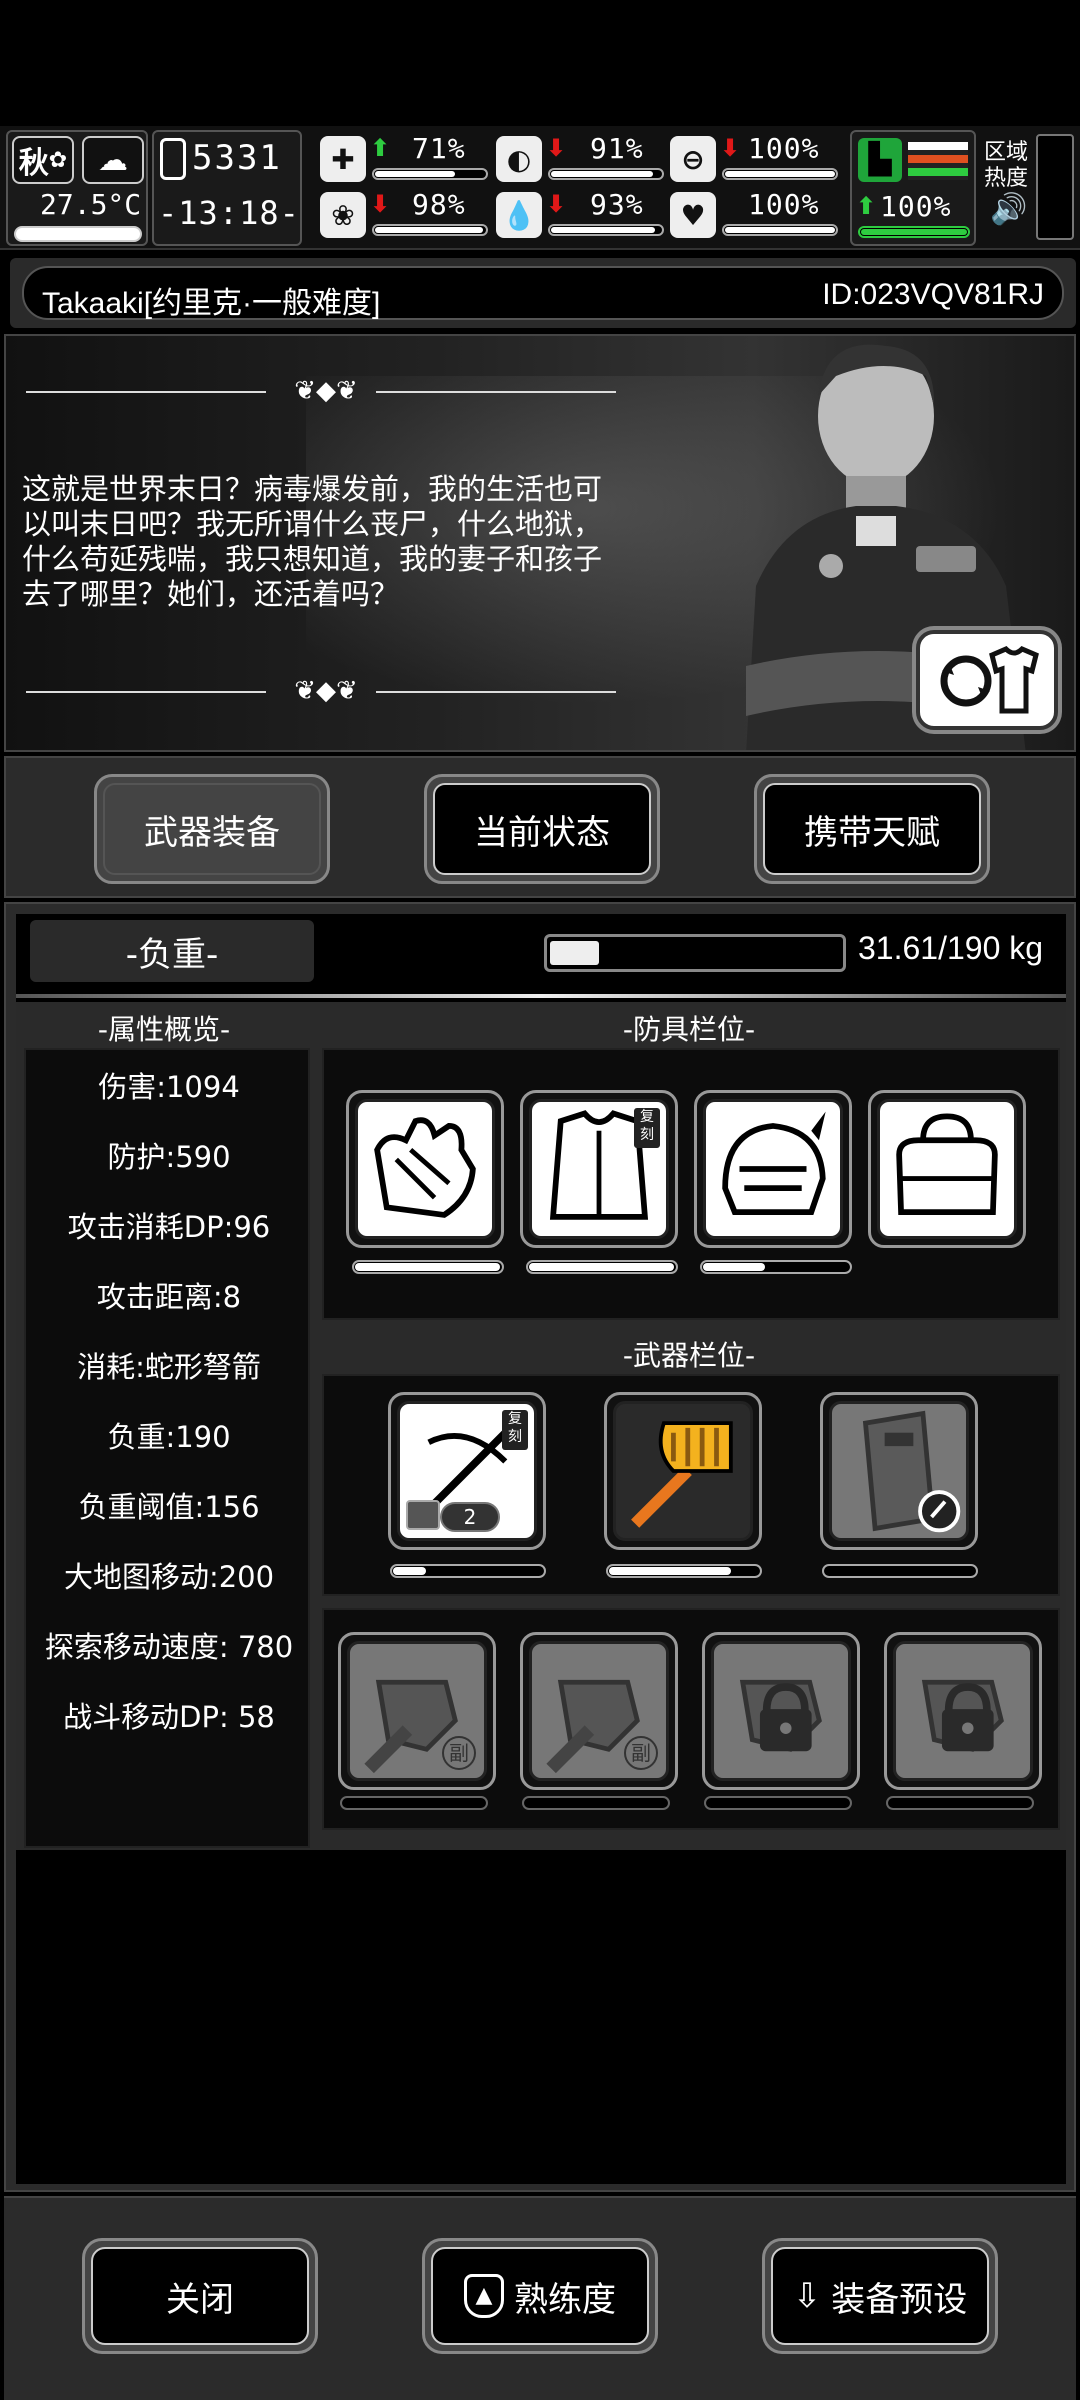 This screenshot has width=1080, height=2400. What do you see at coordinates (237, 158) in the screenshot?
I see `day-counter: 5331` at bounding box center [237, 158].